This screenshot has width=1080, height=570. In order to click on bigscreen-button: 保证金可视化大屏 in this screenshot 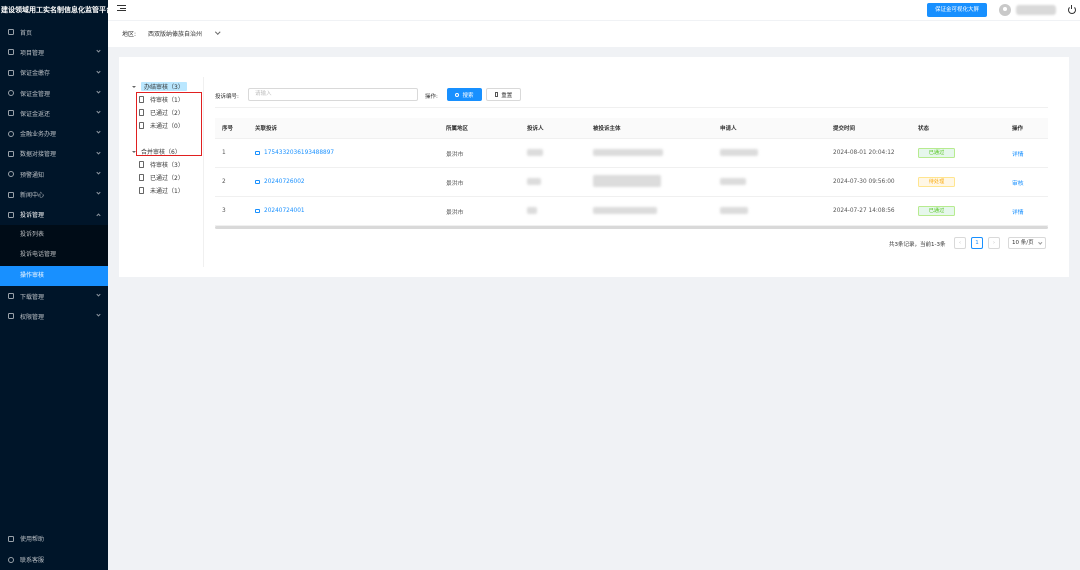, I will do `click(957, 10)`.